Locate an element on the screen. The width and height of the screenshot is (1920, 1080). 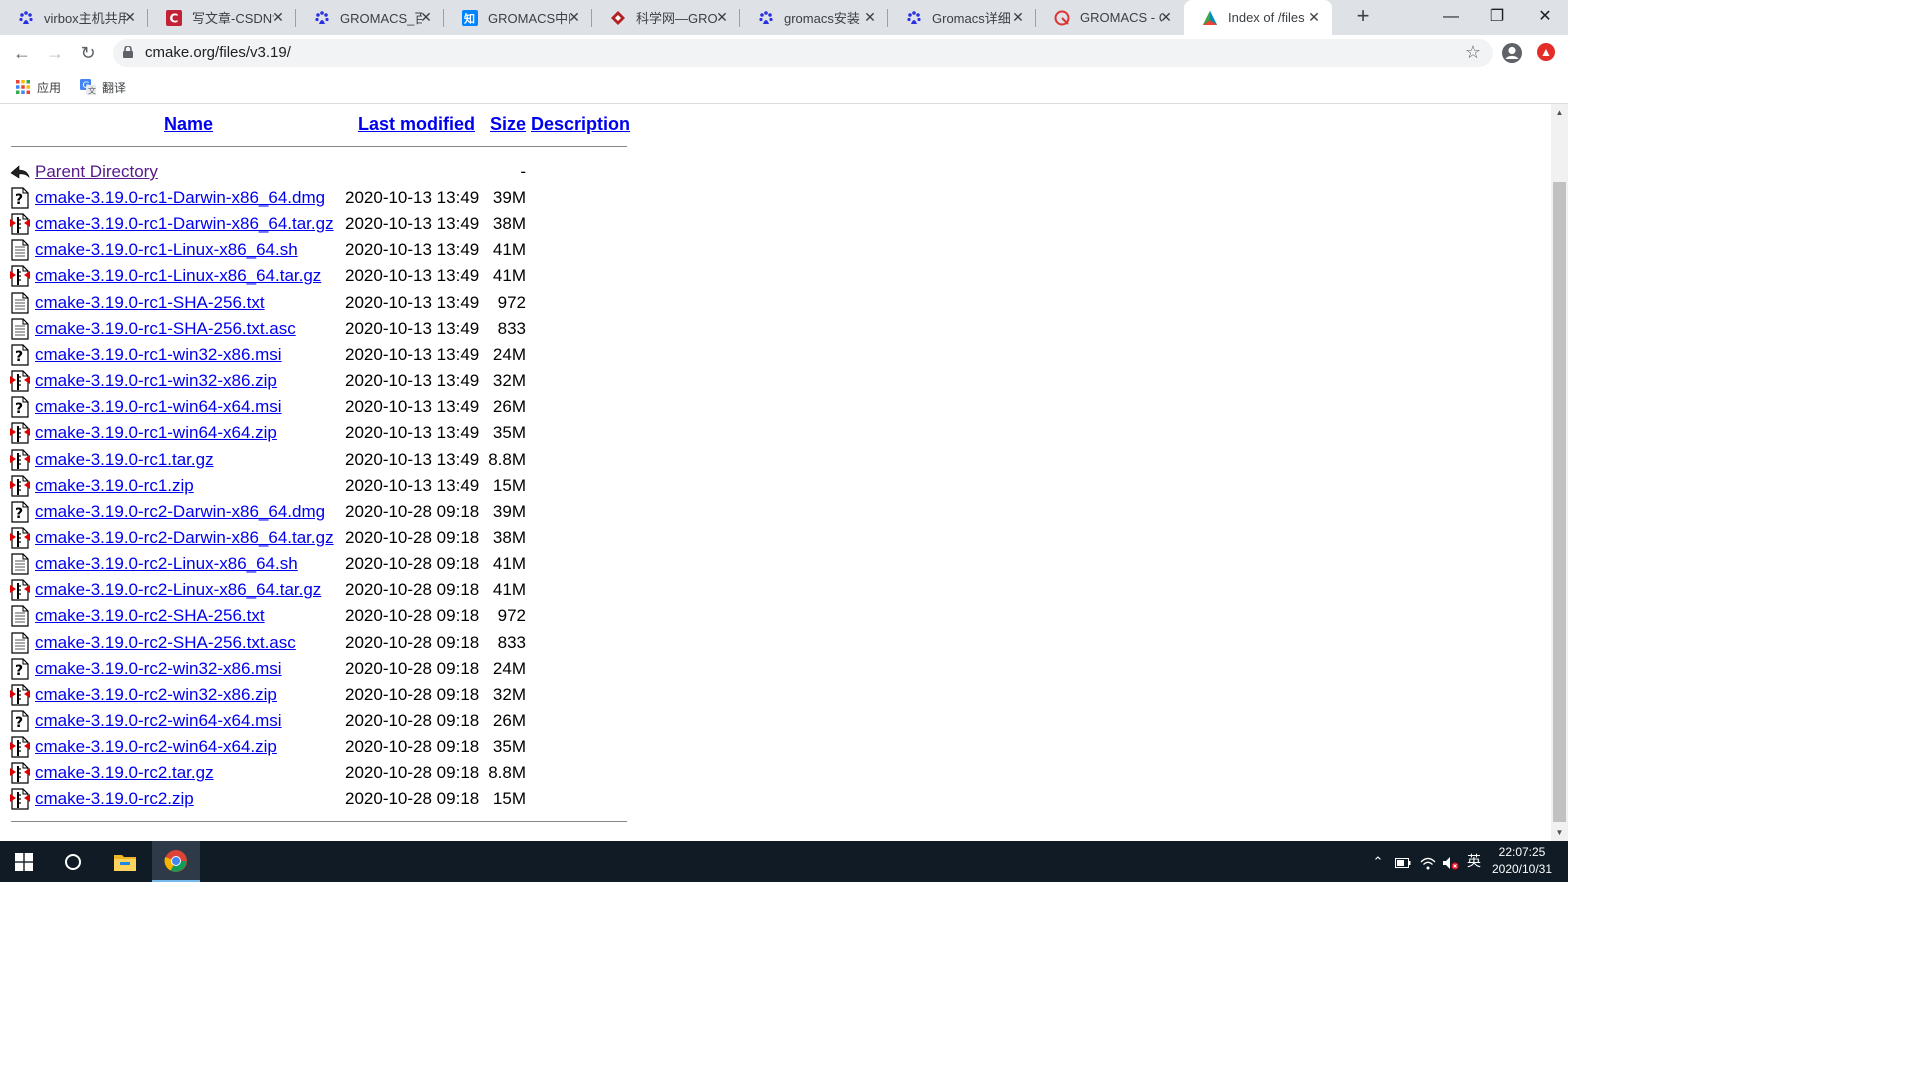
file-explorer-button is located at coordinates (125, 861).